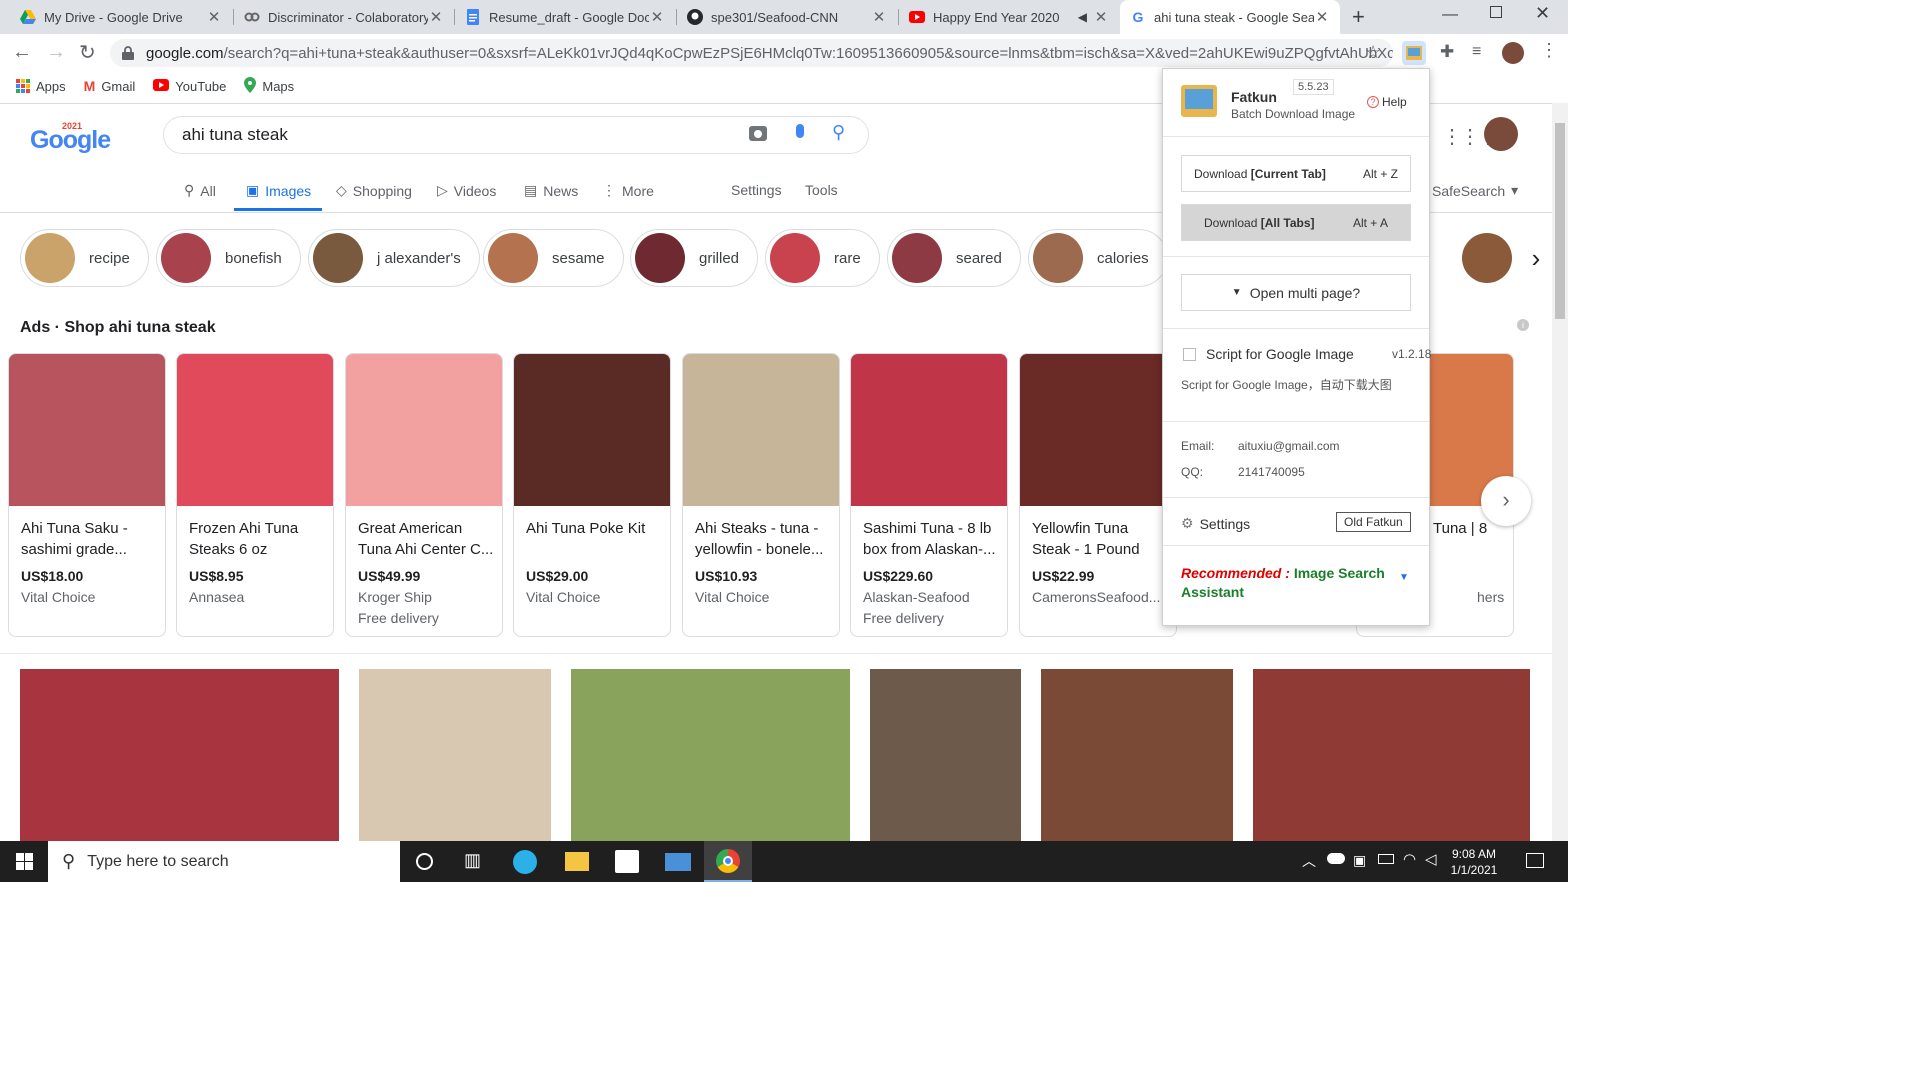 The image size is (1920, 1080). What do you see at coordinates (1496, 12) in the screenshot?
I see `maximize-button` at bounding box center [1496, 12].